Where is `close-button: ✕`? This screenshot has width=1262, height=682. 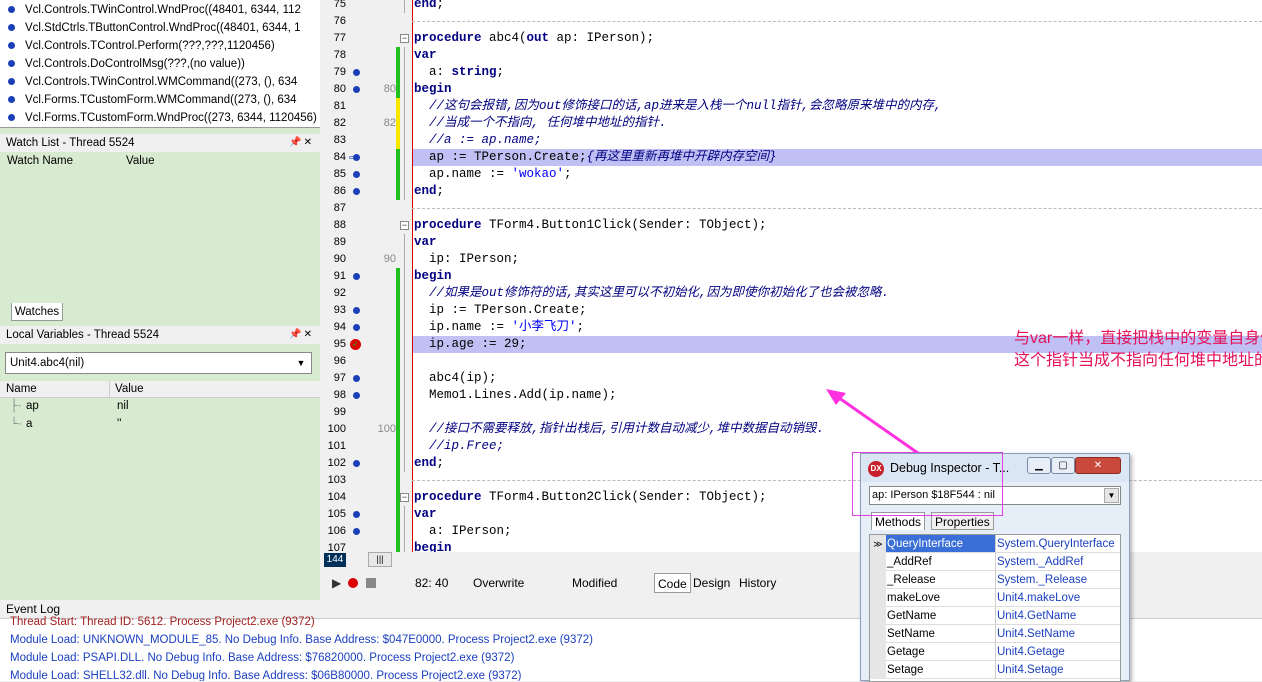 close-button: ✕ is located at coordinates (1098, 465).